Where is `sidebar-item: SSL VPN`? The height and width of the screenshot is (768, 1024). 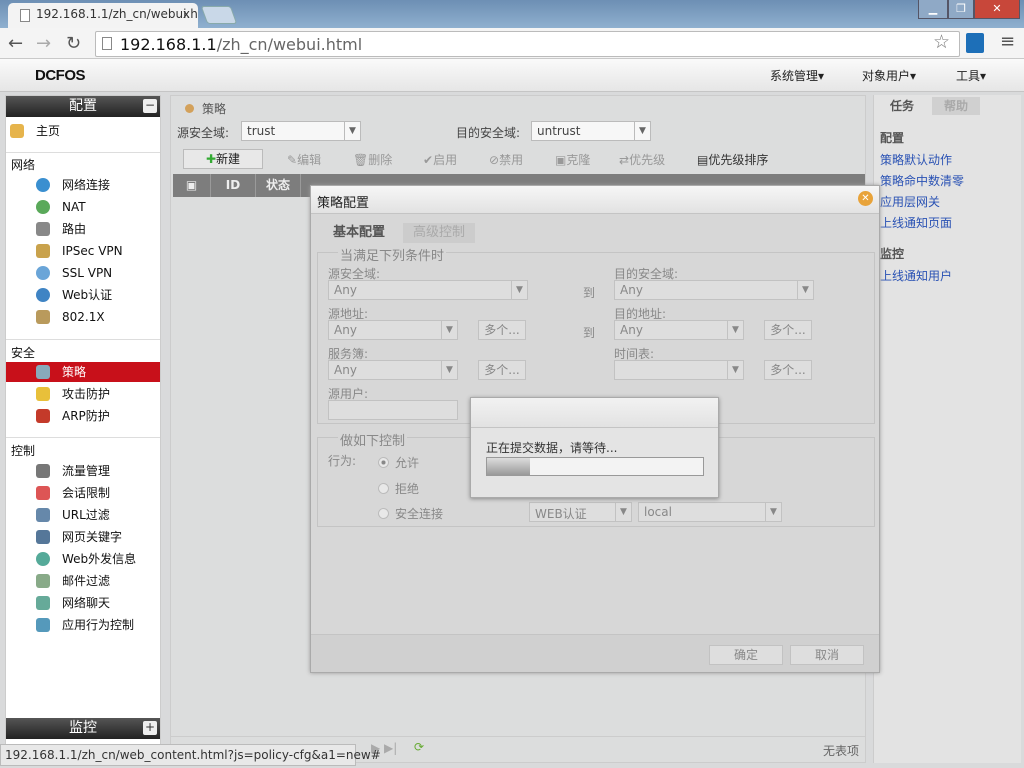
sidebar-item: SSL VPN is located at coordinates (83, 273).